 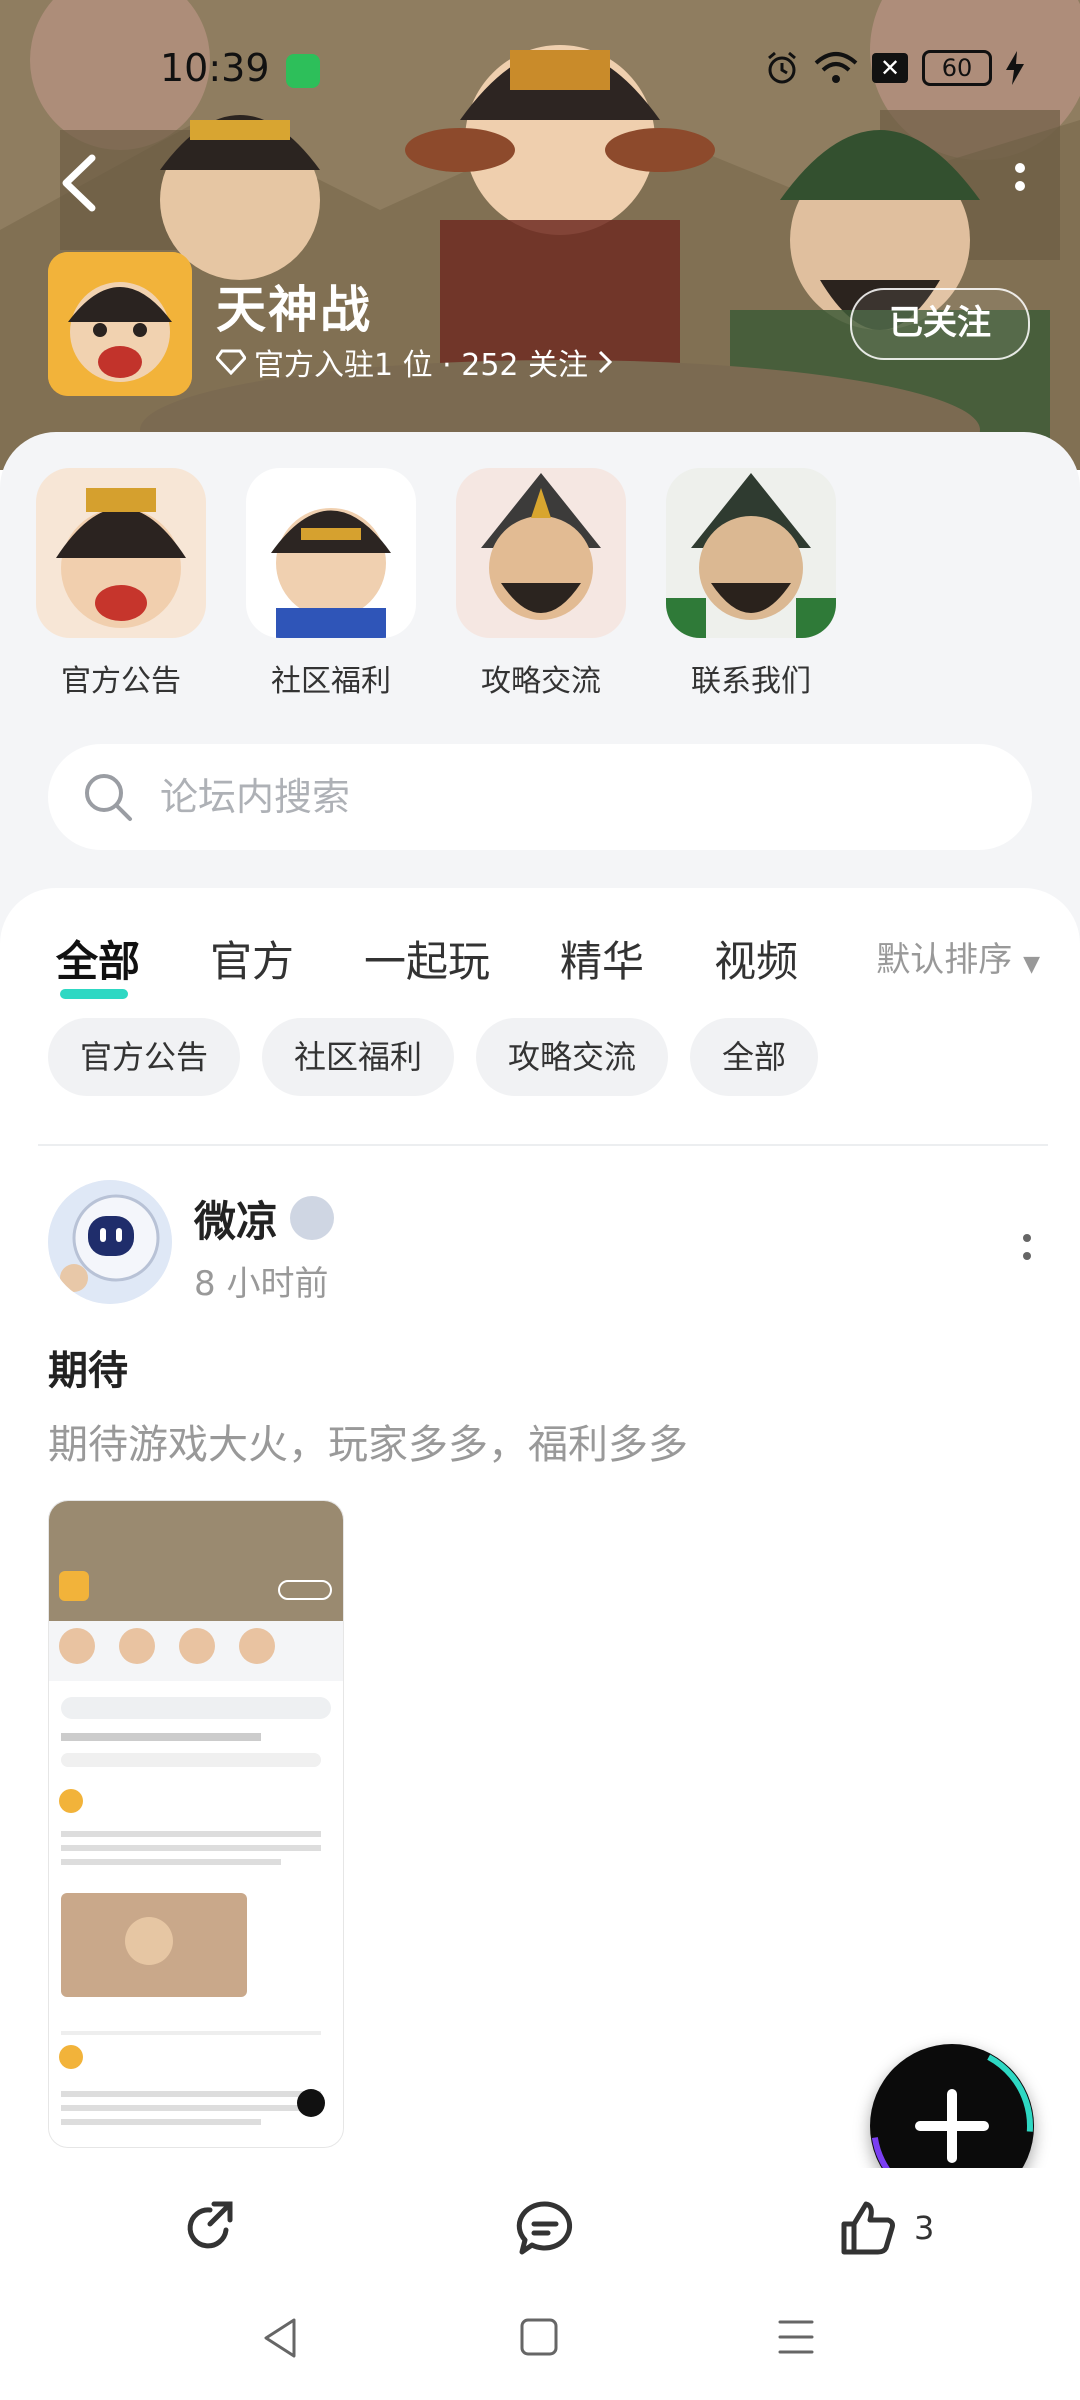 What do you see at coordinates (1027, 1250) in the screenshot?
I see `post-more-icon` at bounding box center [1027, 1250].